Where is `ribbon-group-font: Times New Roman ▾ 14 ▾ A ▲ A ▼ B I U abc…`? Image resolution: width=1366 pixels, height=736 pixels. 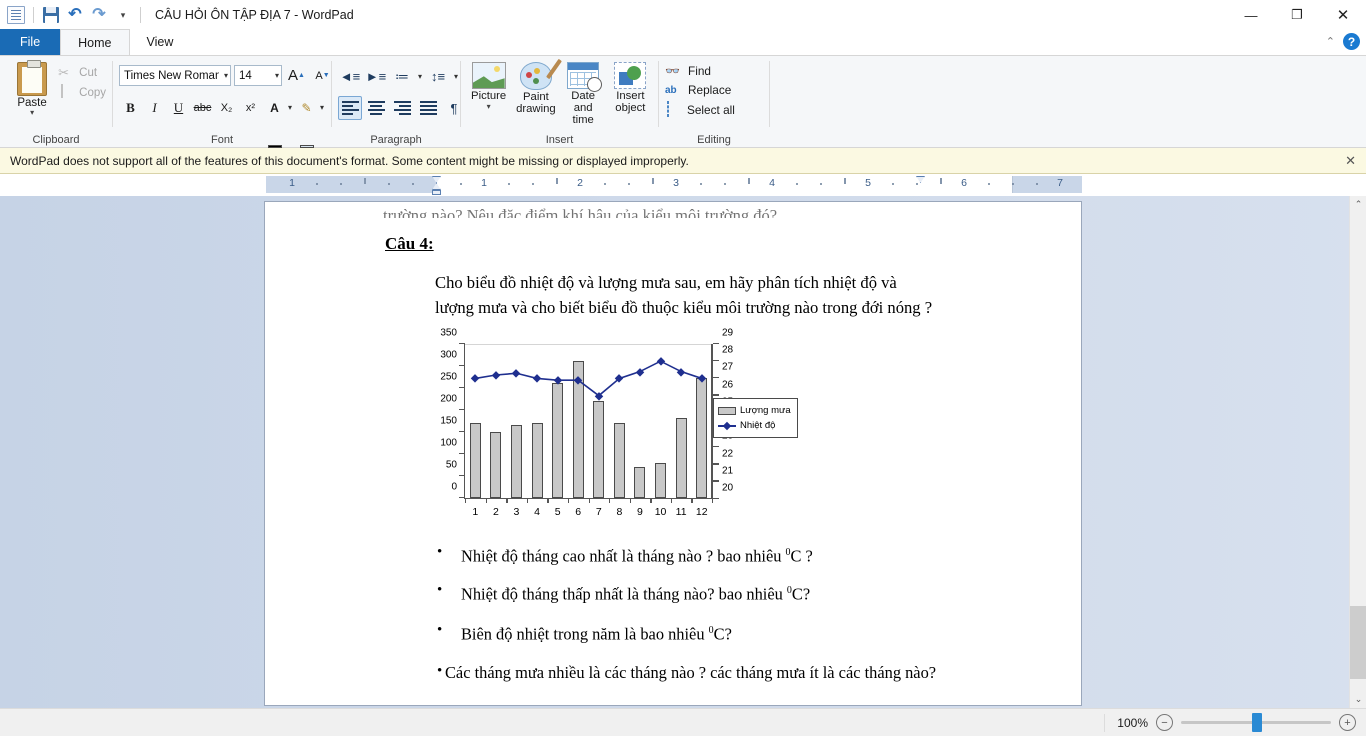 ribbon-group-font: Times New Roman ▾ 14 ▾ A ▲ A ▼ B I U abc… is located at coordinates (222, 102).